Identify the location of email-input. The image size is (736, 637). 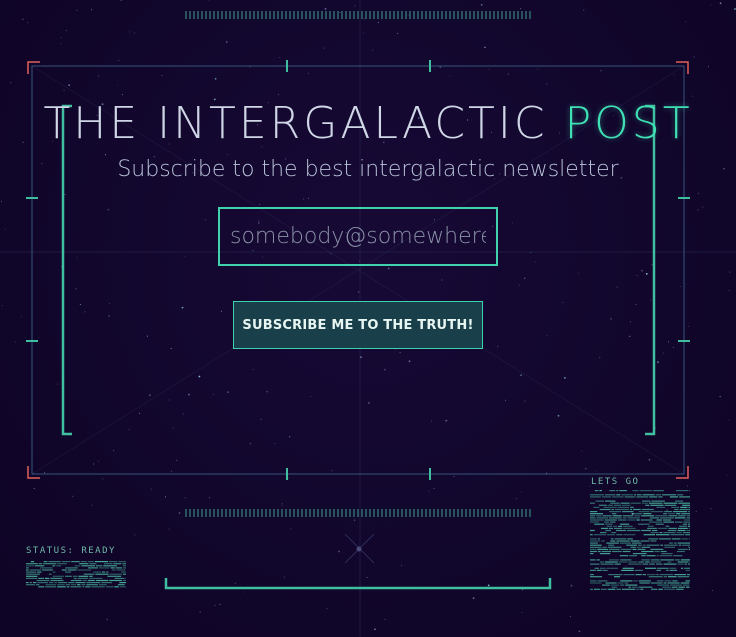
(358, 236).